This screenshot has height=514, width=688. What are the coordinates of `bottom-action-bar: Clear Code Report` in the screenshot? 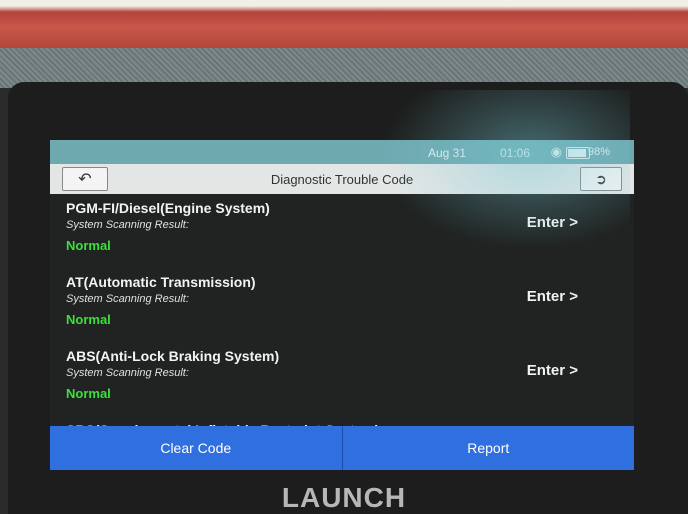 It's located at (342, 448).